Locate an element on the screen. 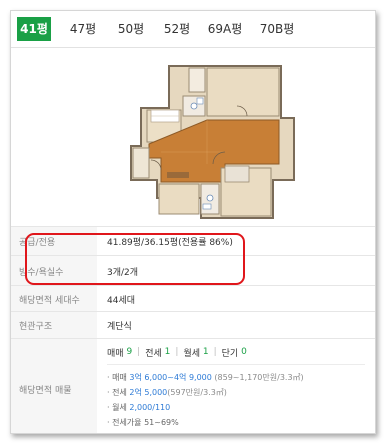 The image size is (386, 443). listing-counts: 매매 9 | 전세 1 | 월세 1 | 단기 0 is located at coordinates (177, 352).